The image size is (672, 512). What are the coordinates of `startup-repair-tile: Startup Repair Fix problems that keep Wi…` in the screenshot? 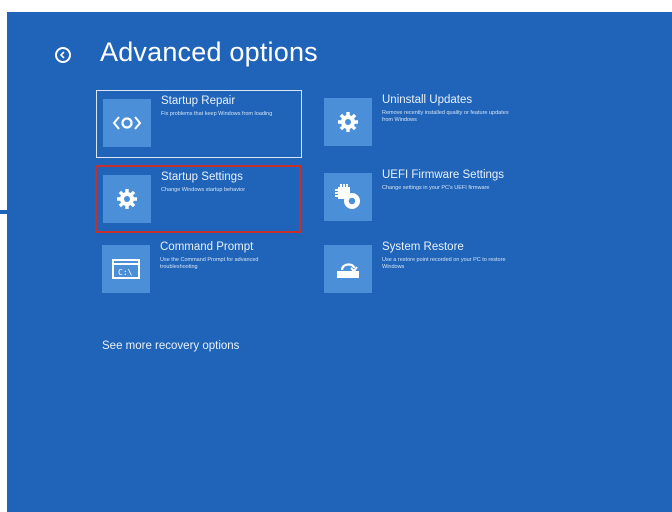 It's located at (199, 124).